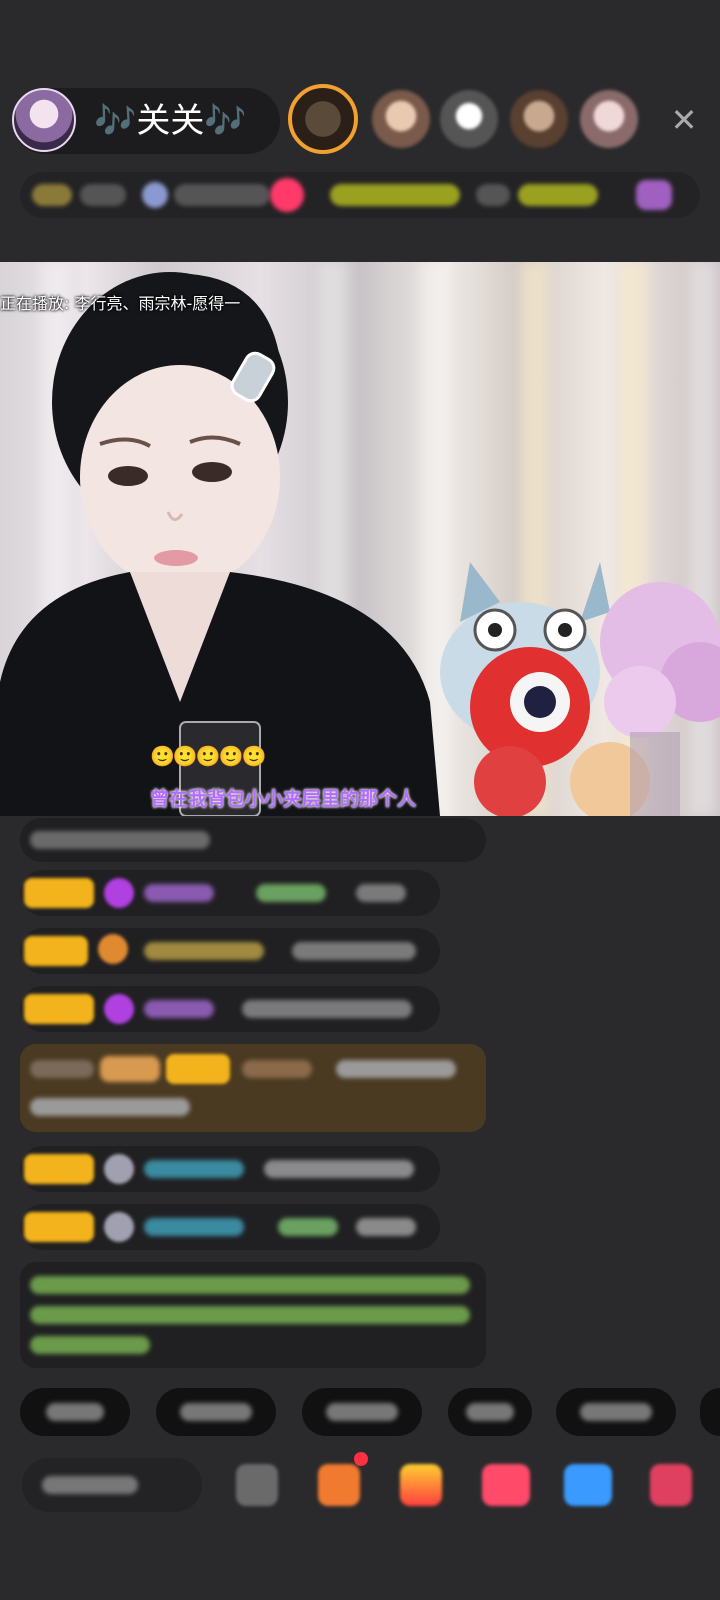 Image resolution: width=720 pixels, height=1600 pixels. I want to click on emoji-icon, so click(257, 1485).